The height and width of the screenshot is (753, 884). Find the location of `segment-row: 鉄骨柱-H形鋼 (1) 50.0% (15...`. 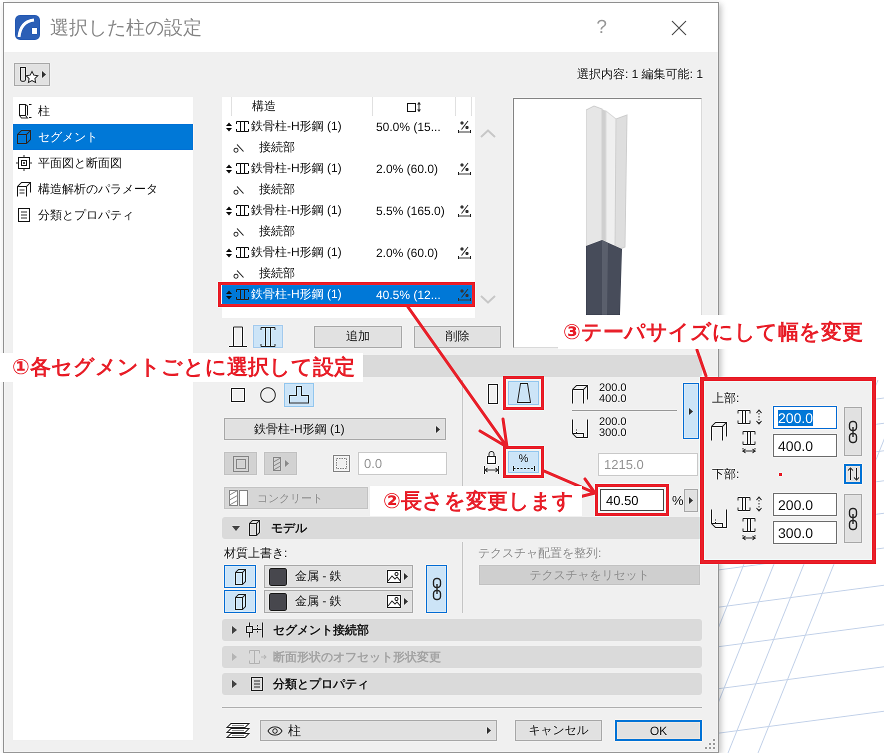

segment-row: 鉄骨柱-H形鋼 (1) 50.0% (15... is located at coordinates (348, 126).